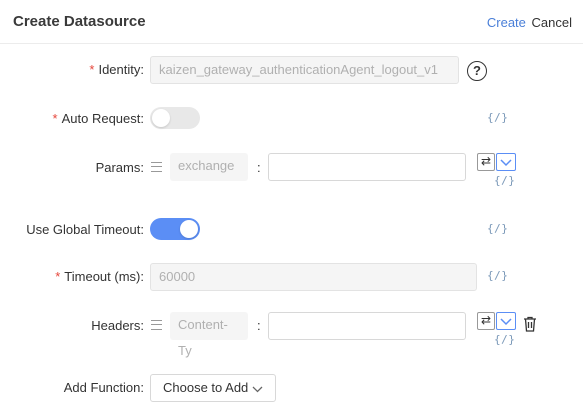 The image size is (583, 405). I want to click on dialog-title: Create Datasource, so click(79, 21).